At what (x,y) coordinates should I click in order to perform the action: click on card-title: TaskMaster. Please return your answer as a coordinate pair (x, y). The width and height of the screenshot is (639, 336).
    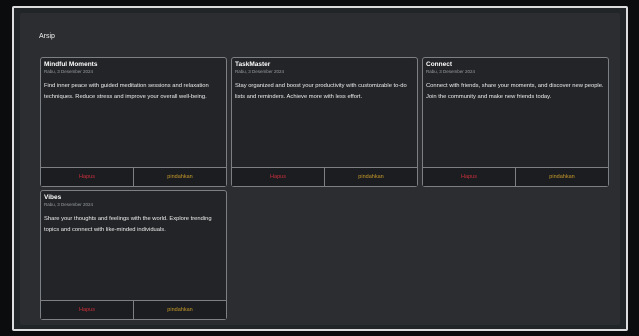
    Looking at the image, I should click on (253, 64).